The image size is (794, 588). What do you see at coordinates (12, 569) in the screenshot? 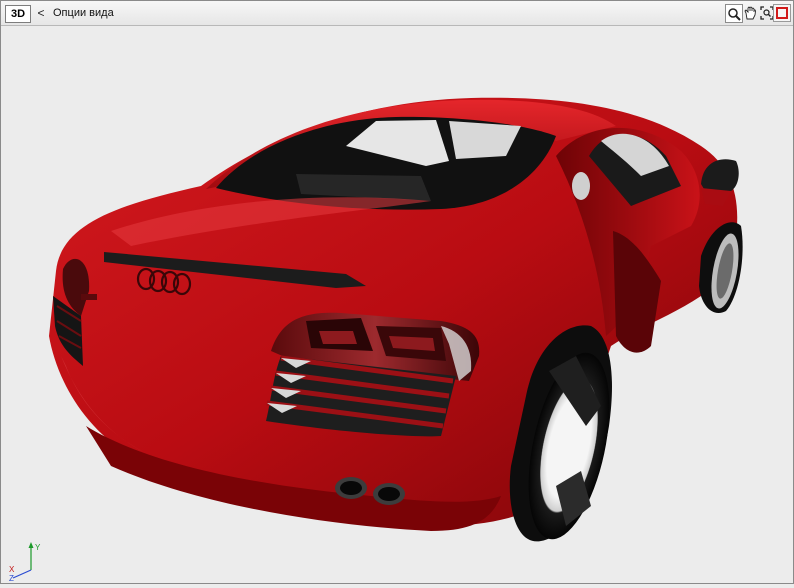
I see `axis-x-label: X` at bounding box center [12, 569].